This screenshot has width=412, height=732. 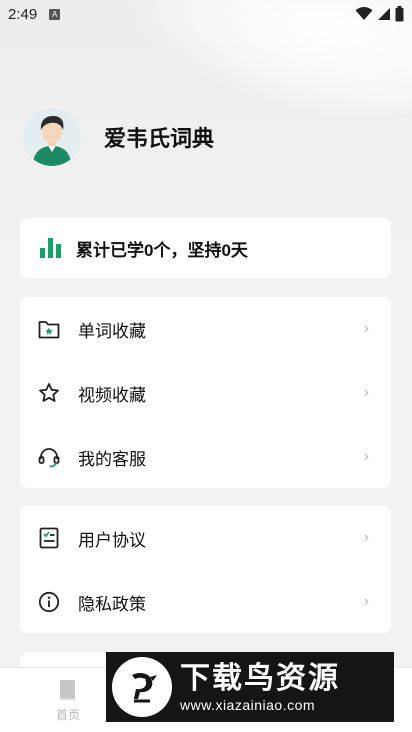 I want to click on profile-name: 爱韦氏词典, so click(x=159, y=138).